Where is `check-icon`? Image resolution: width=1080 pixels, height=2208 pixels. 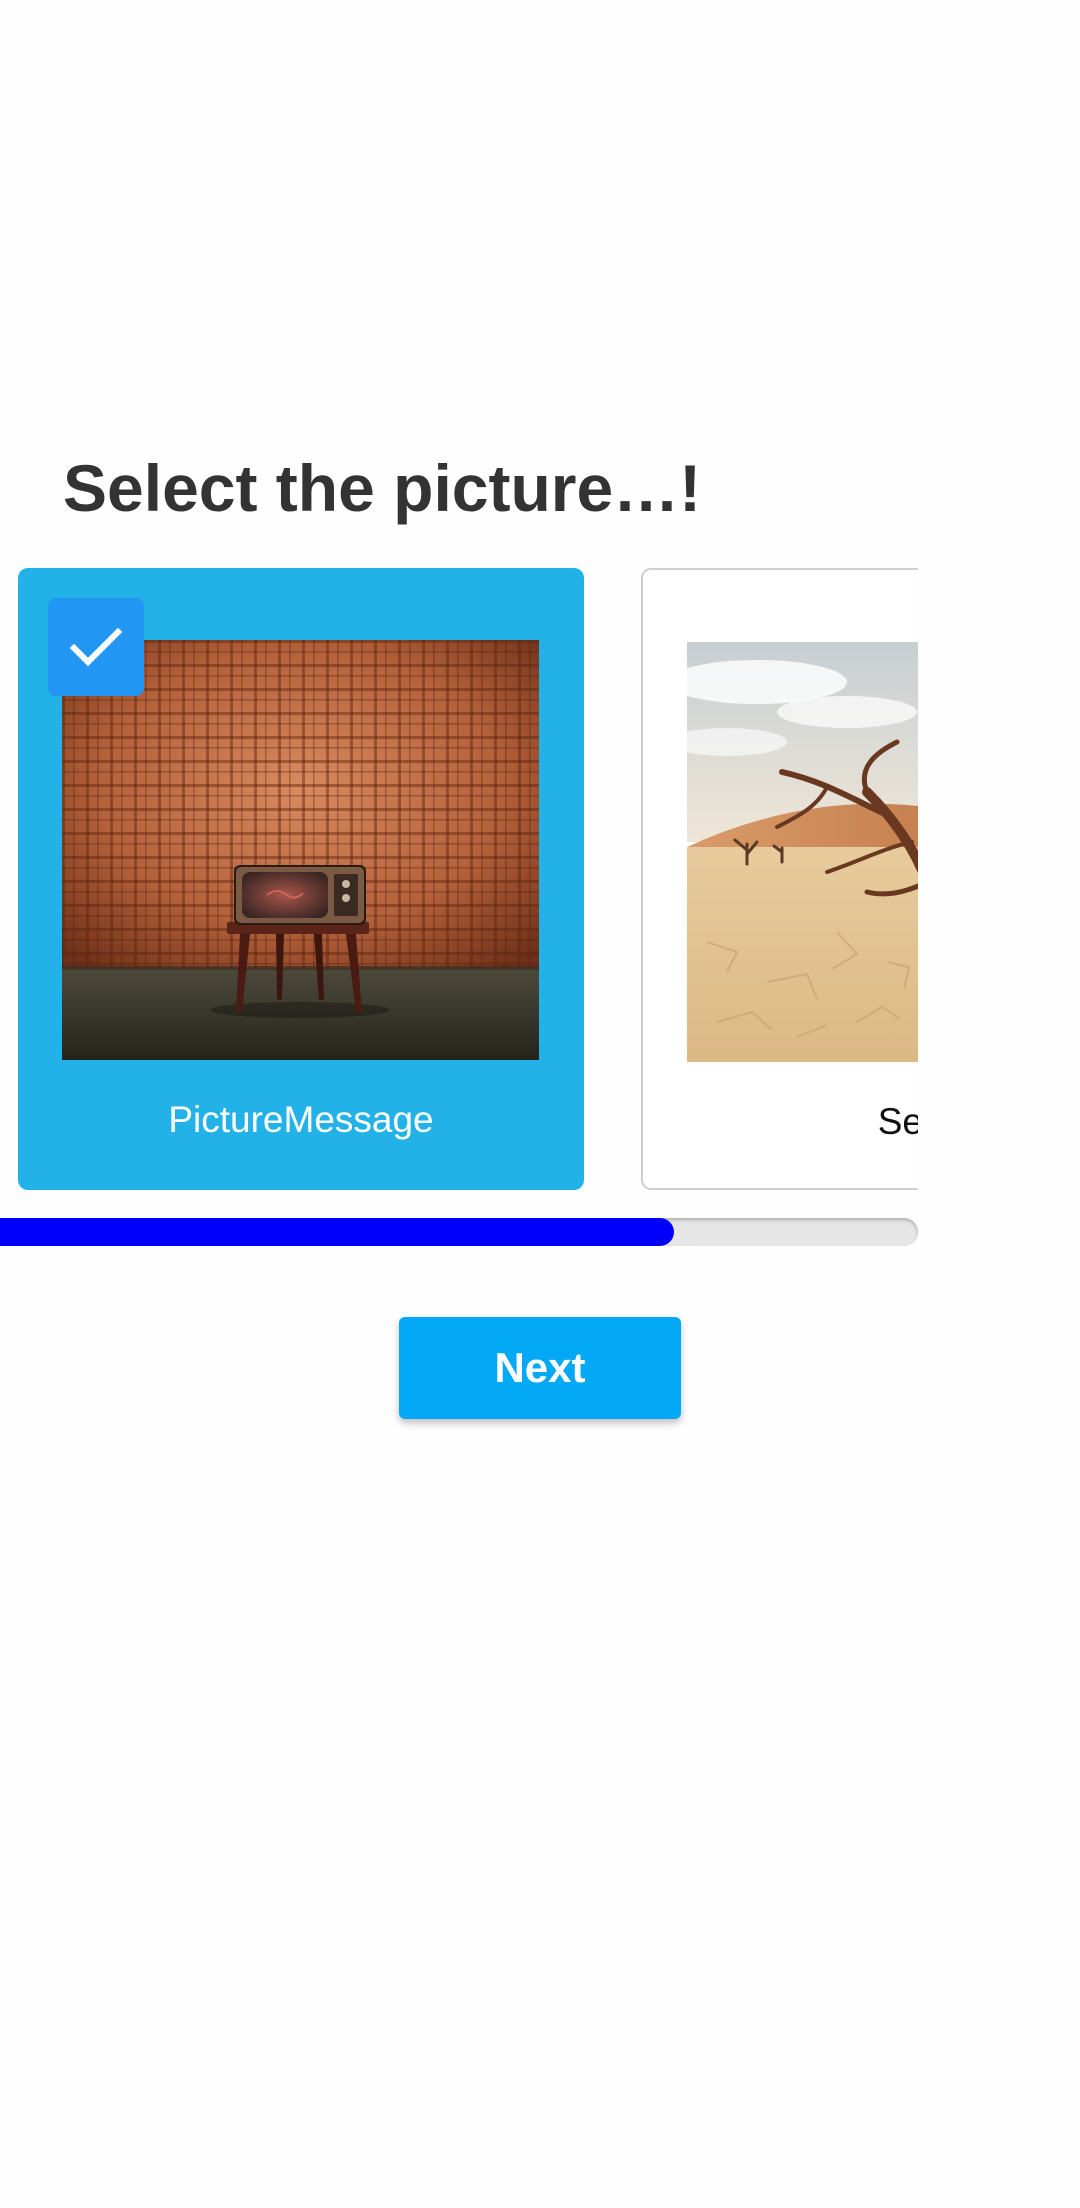 check-icon is located at coordinates (96, 647).